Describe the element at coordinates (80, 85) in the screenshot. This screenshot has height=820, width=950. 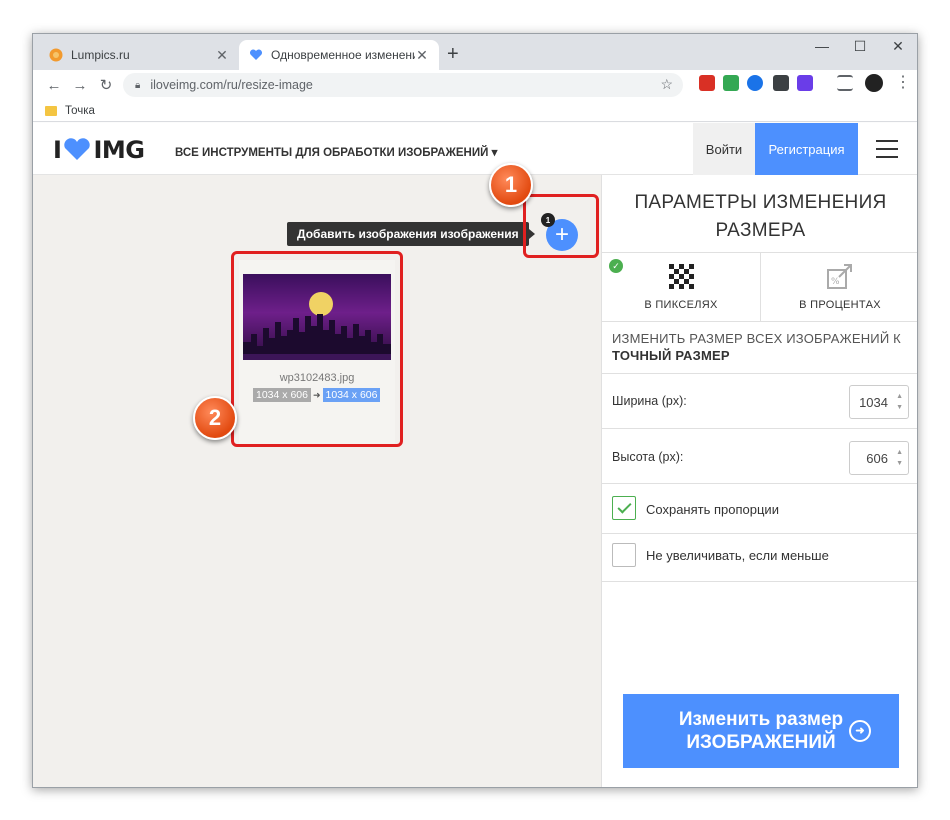
I see `forward-icon: →` at that location.